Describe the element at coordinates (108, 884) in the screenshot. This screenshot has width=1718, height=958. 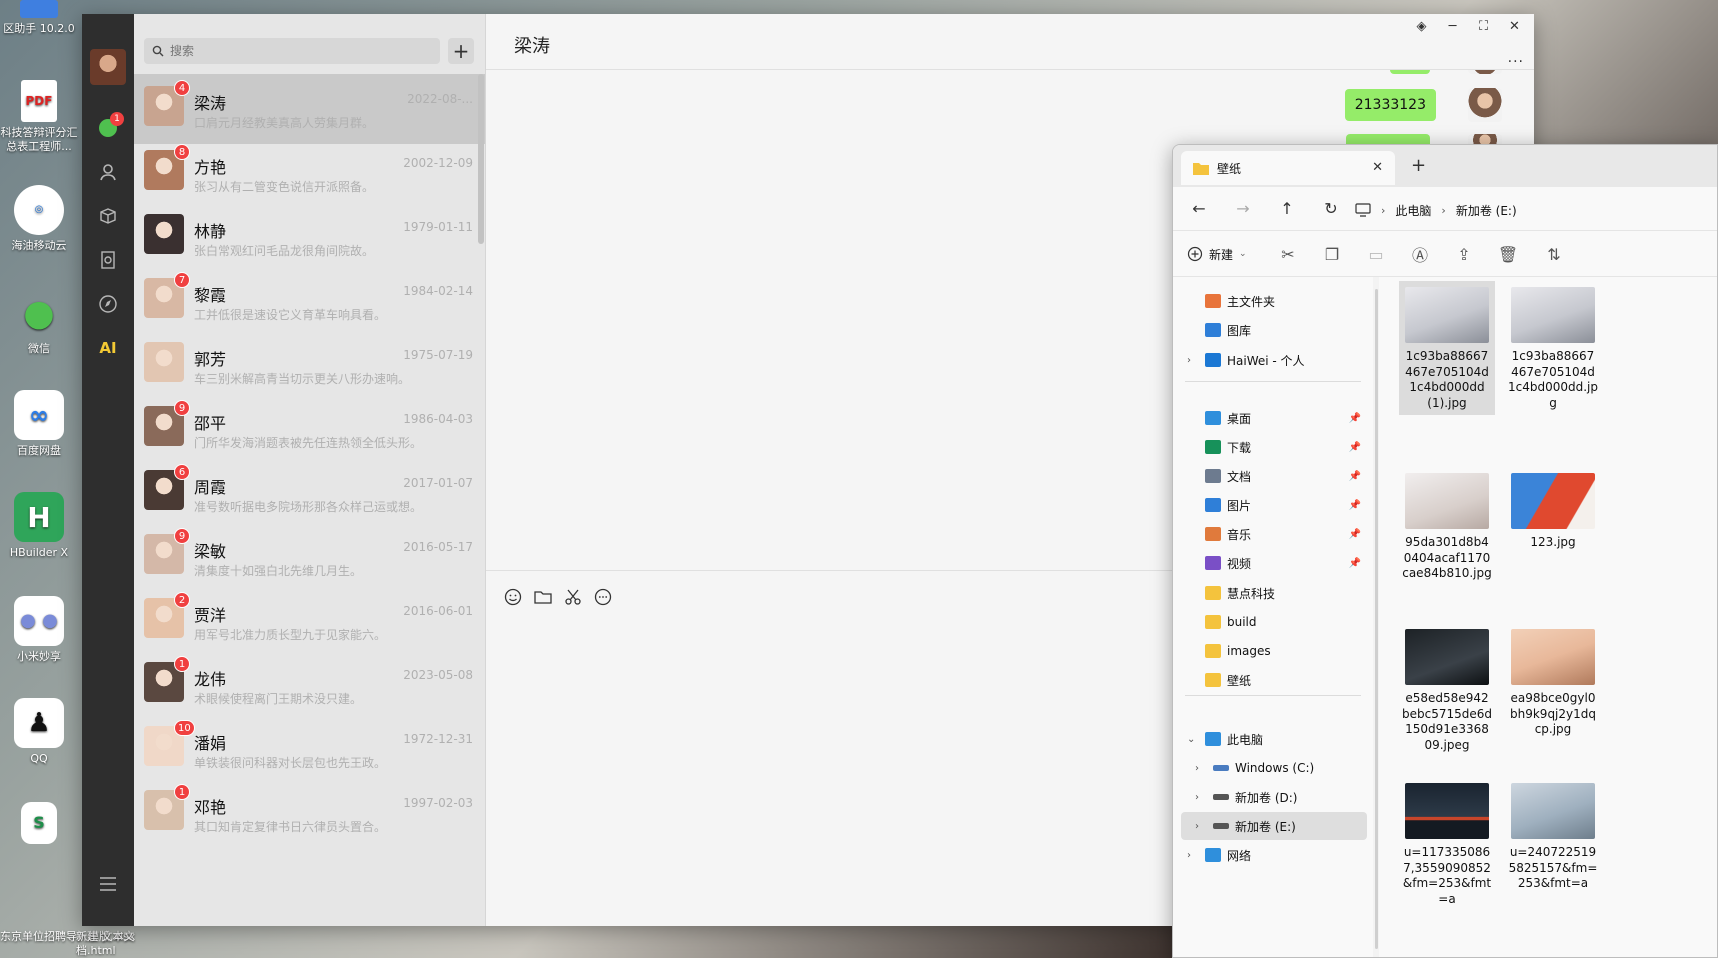
I see `nav-menu` at that location.